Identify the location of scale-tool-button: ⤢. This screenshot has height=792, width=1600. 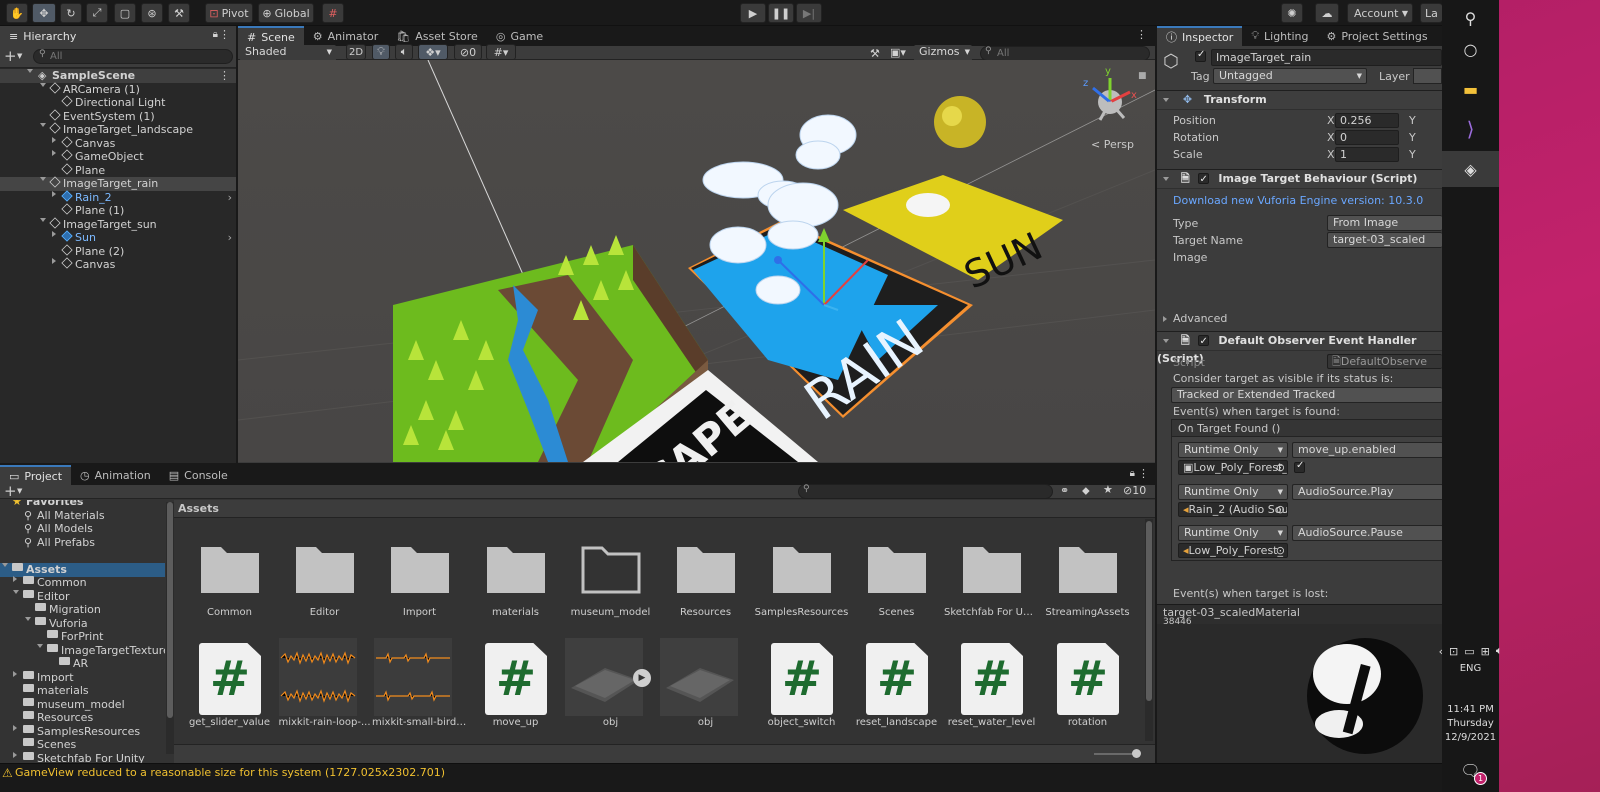
(97, 13).